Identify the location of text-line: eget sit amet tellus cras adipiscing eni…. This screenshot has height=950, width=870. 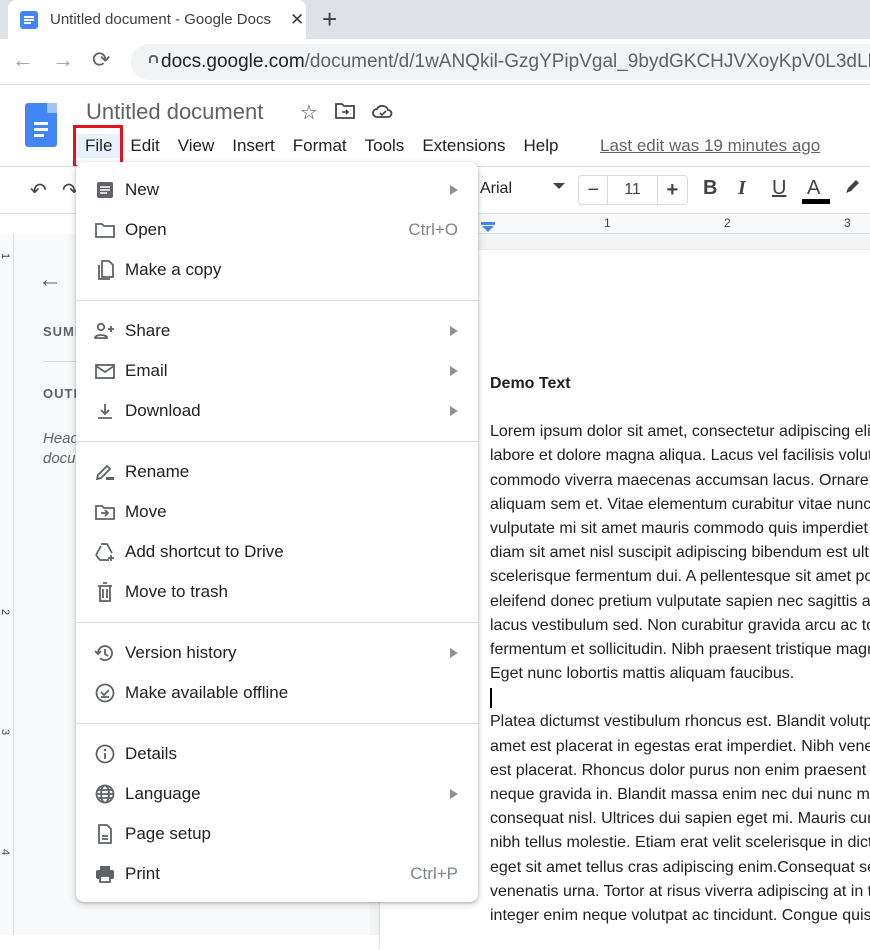
(680, 867).